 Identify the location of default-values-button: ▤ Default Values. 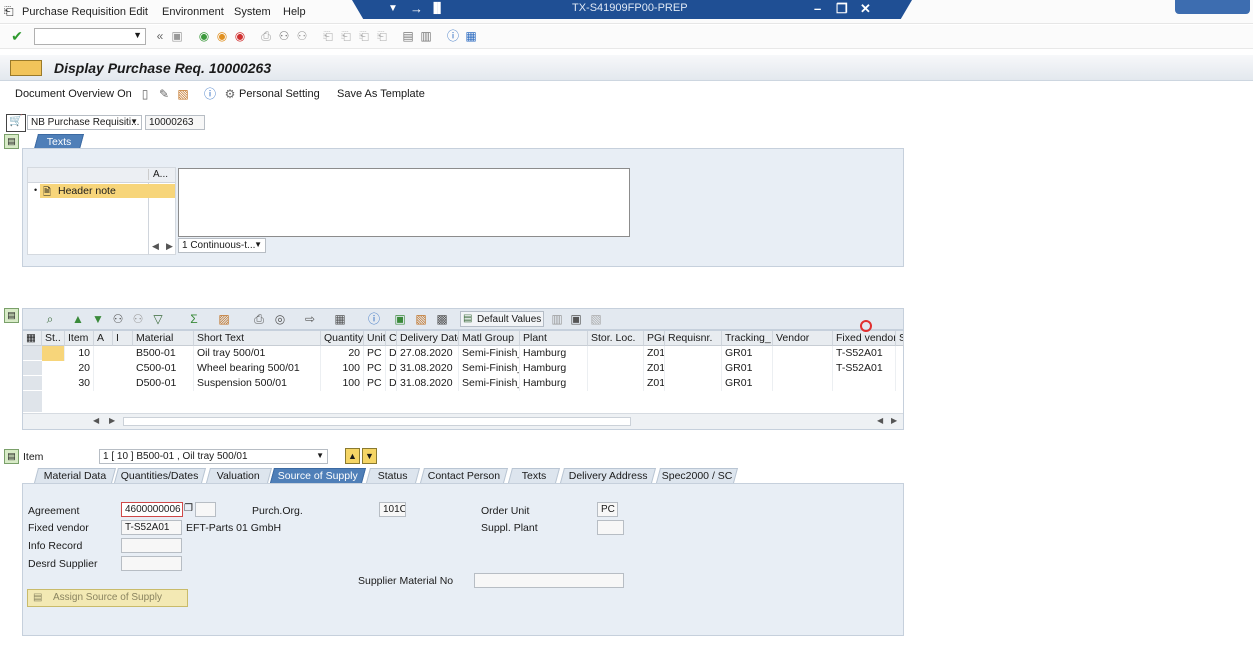
(502, 319).